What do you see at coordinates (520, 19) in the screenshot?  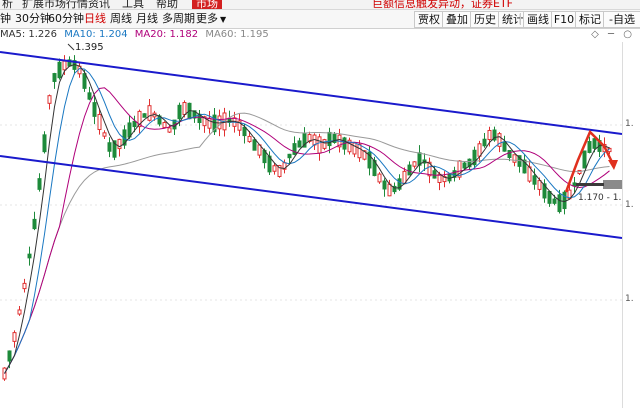 I see `toolbar-divider` at bounding box center [520, 19].